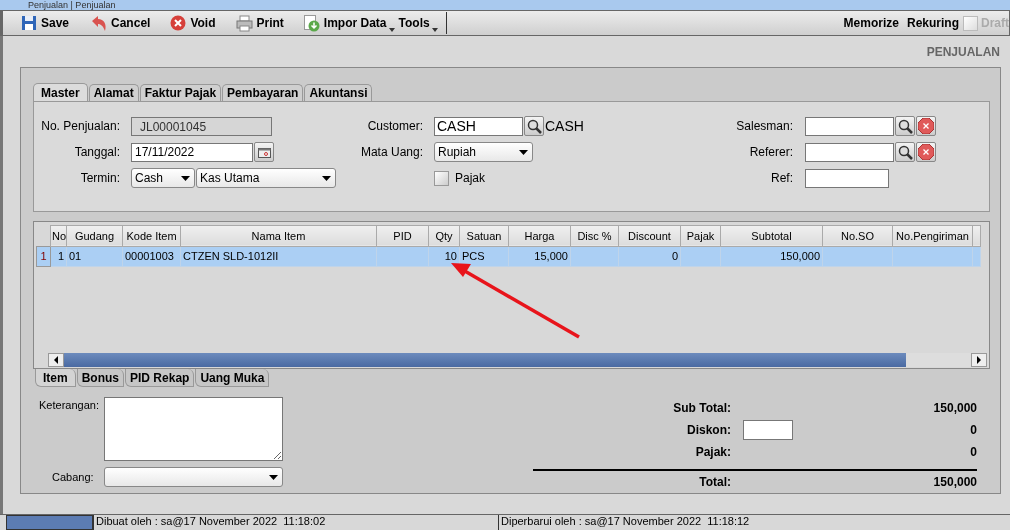  What do you see at coordinates (94, 236) in the screenshot?
I see `column-header: Gudang` at bounding box center [94, 236].